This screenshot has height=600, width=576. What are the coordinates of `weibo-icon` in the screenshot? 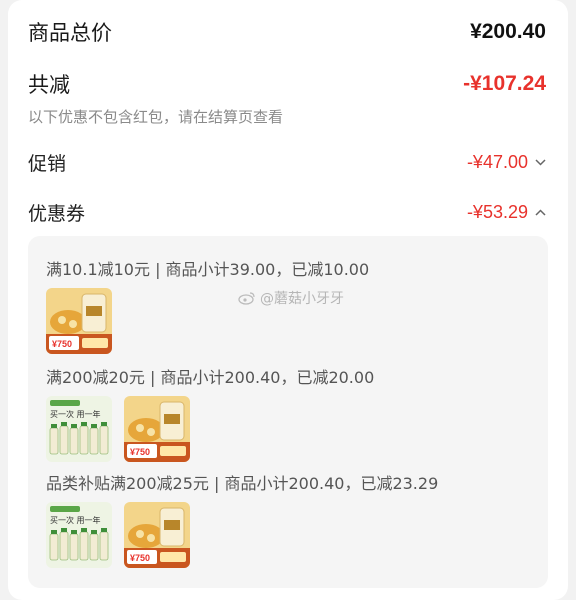 It's located at (247, 298).